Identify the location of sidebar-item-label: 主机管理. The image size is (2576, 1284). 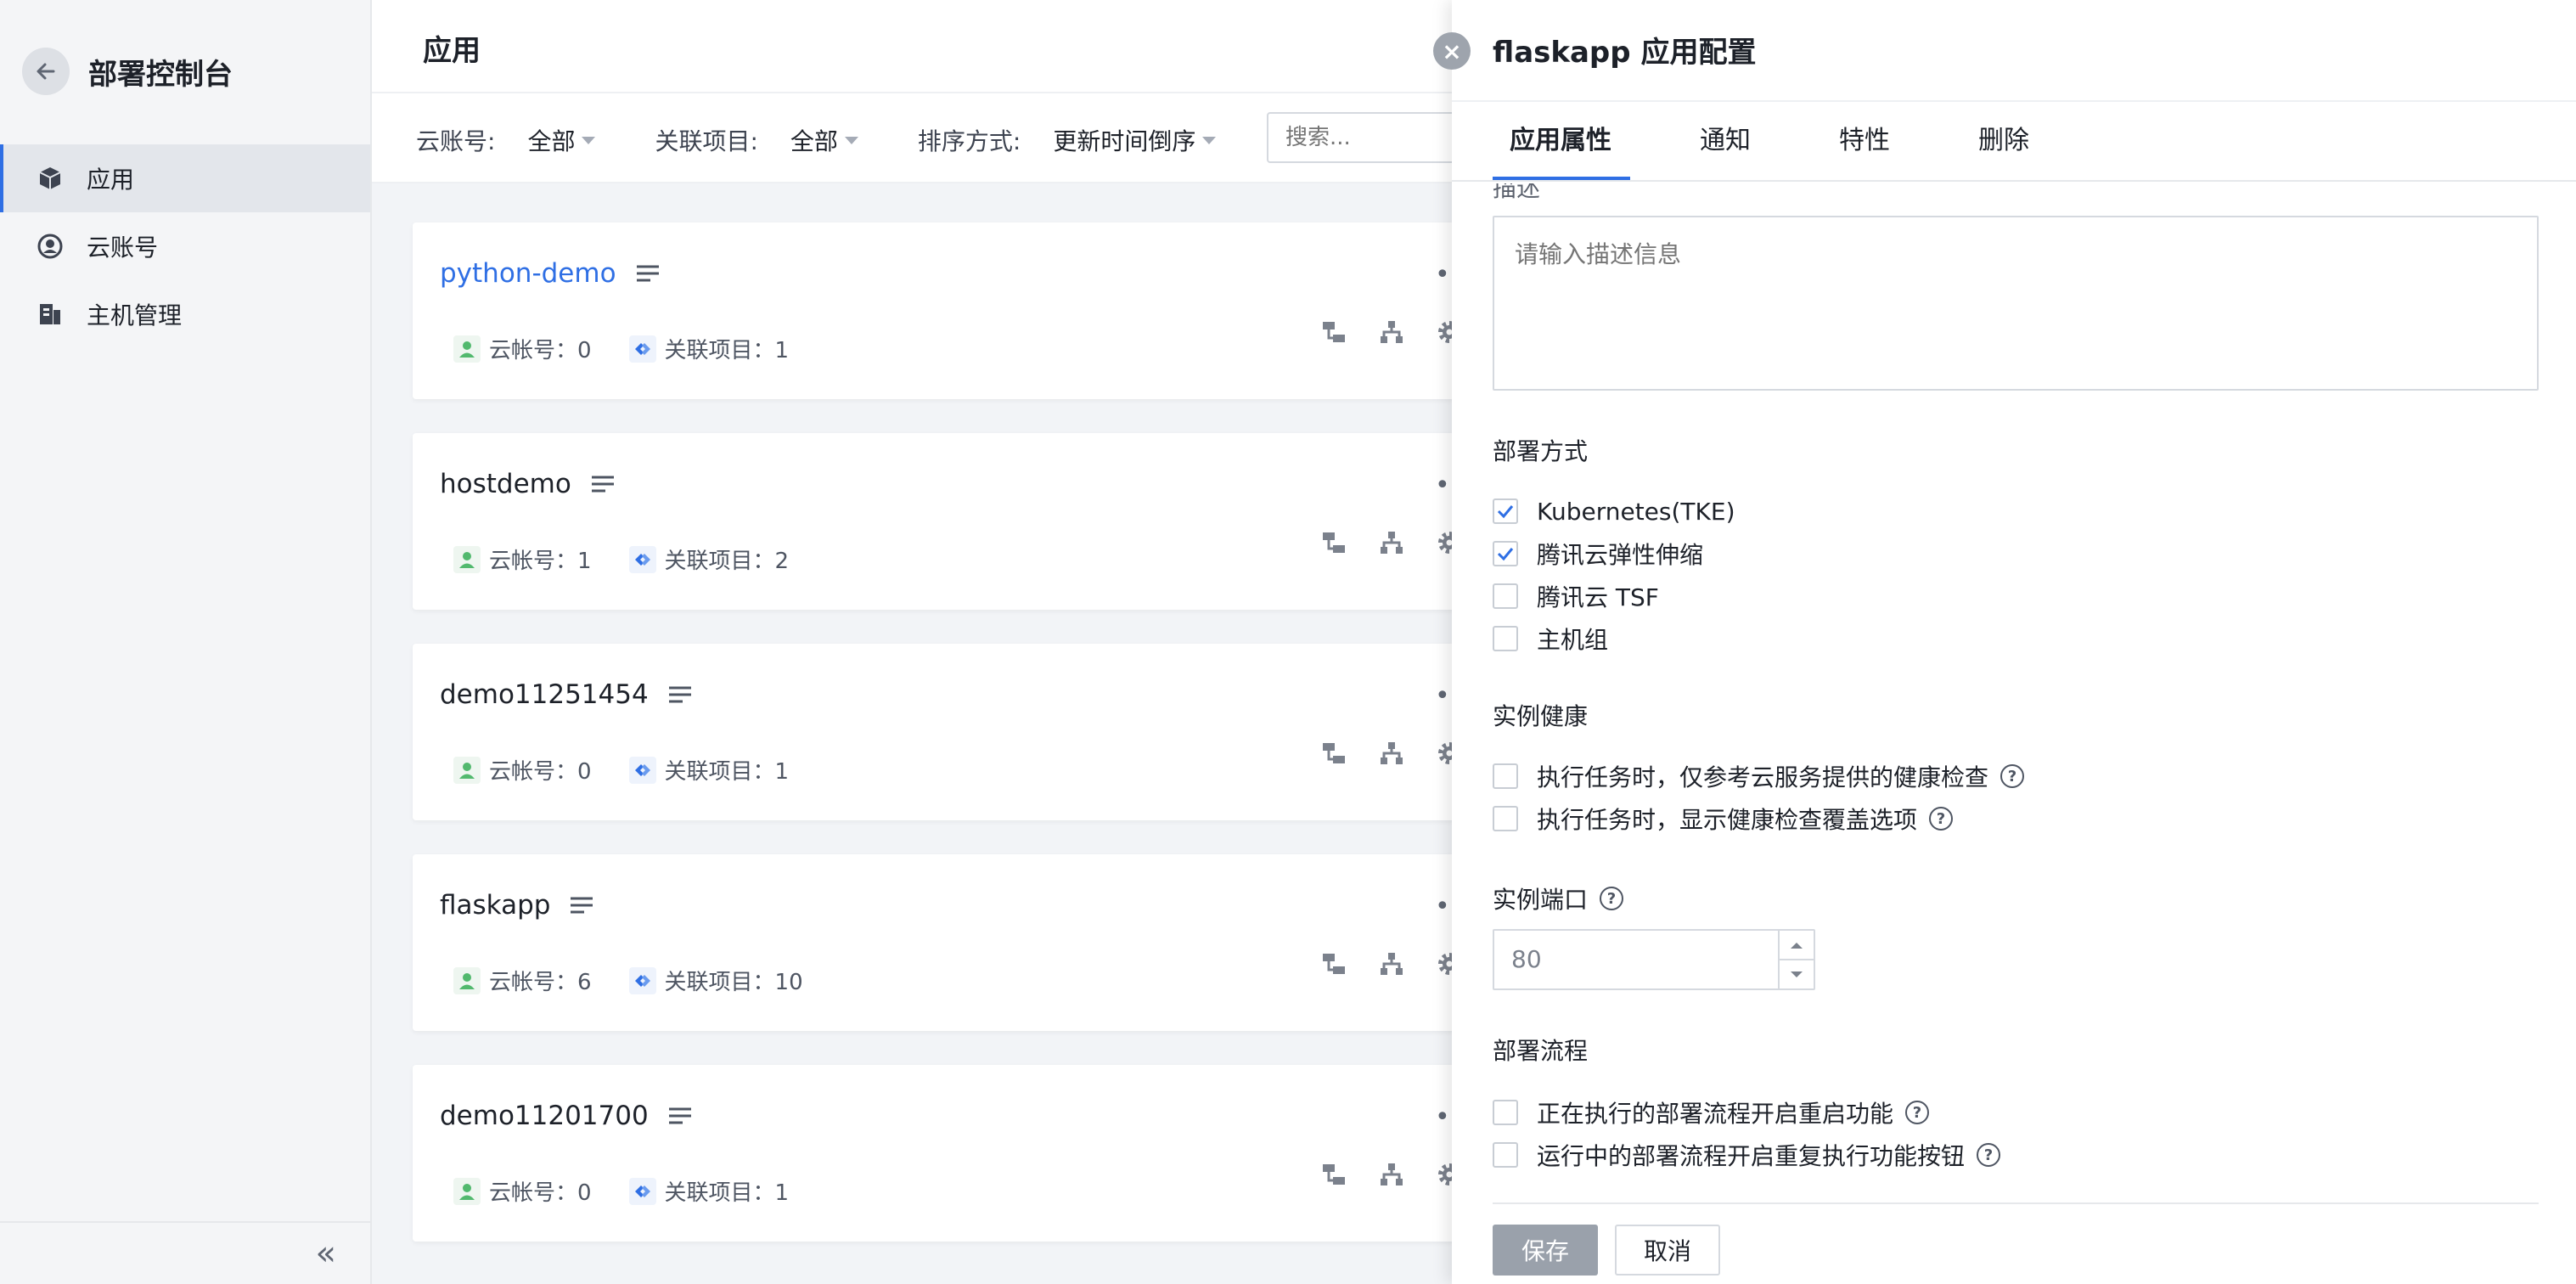
(135, 315).